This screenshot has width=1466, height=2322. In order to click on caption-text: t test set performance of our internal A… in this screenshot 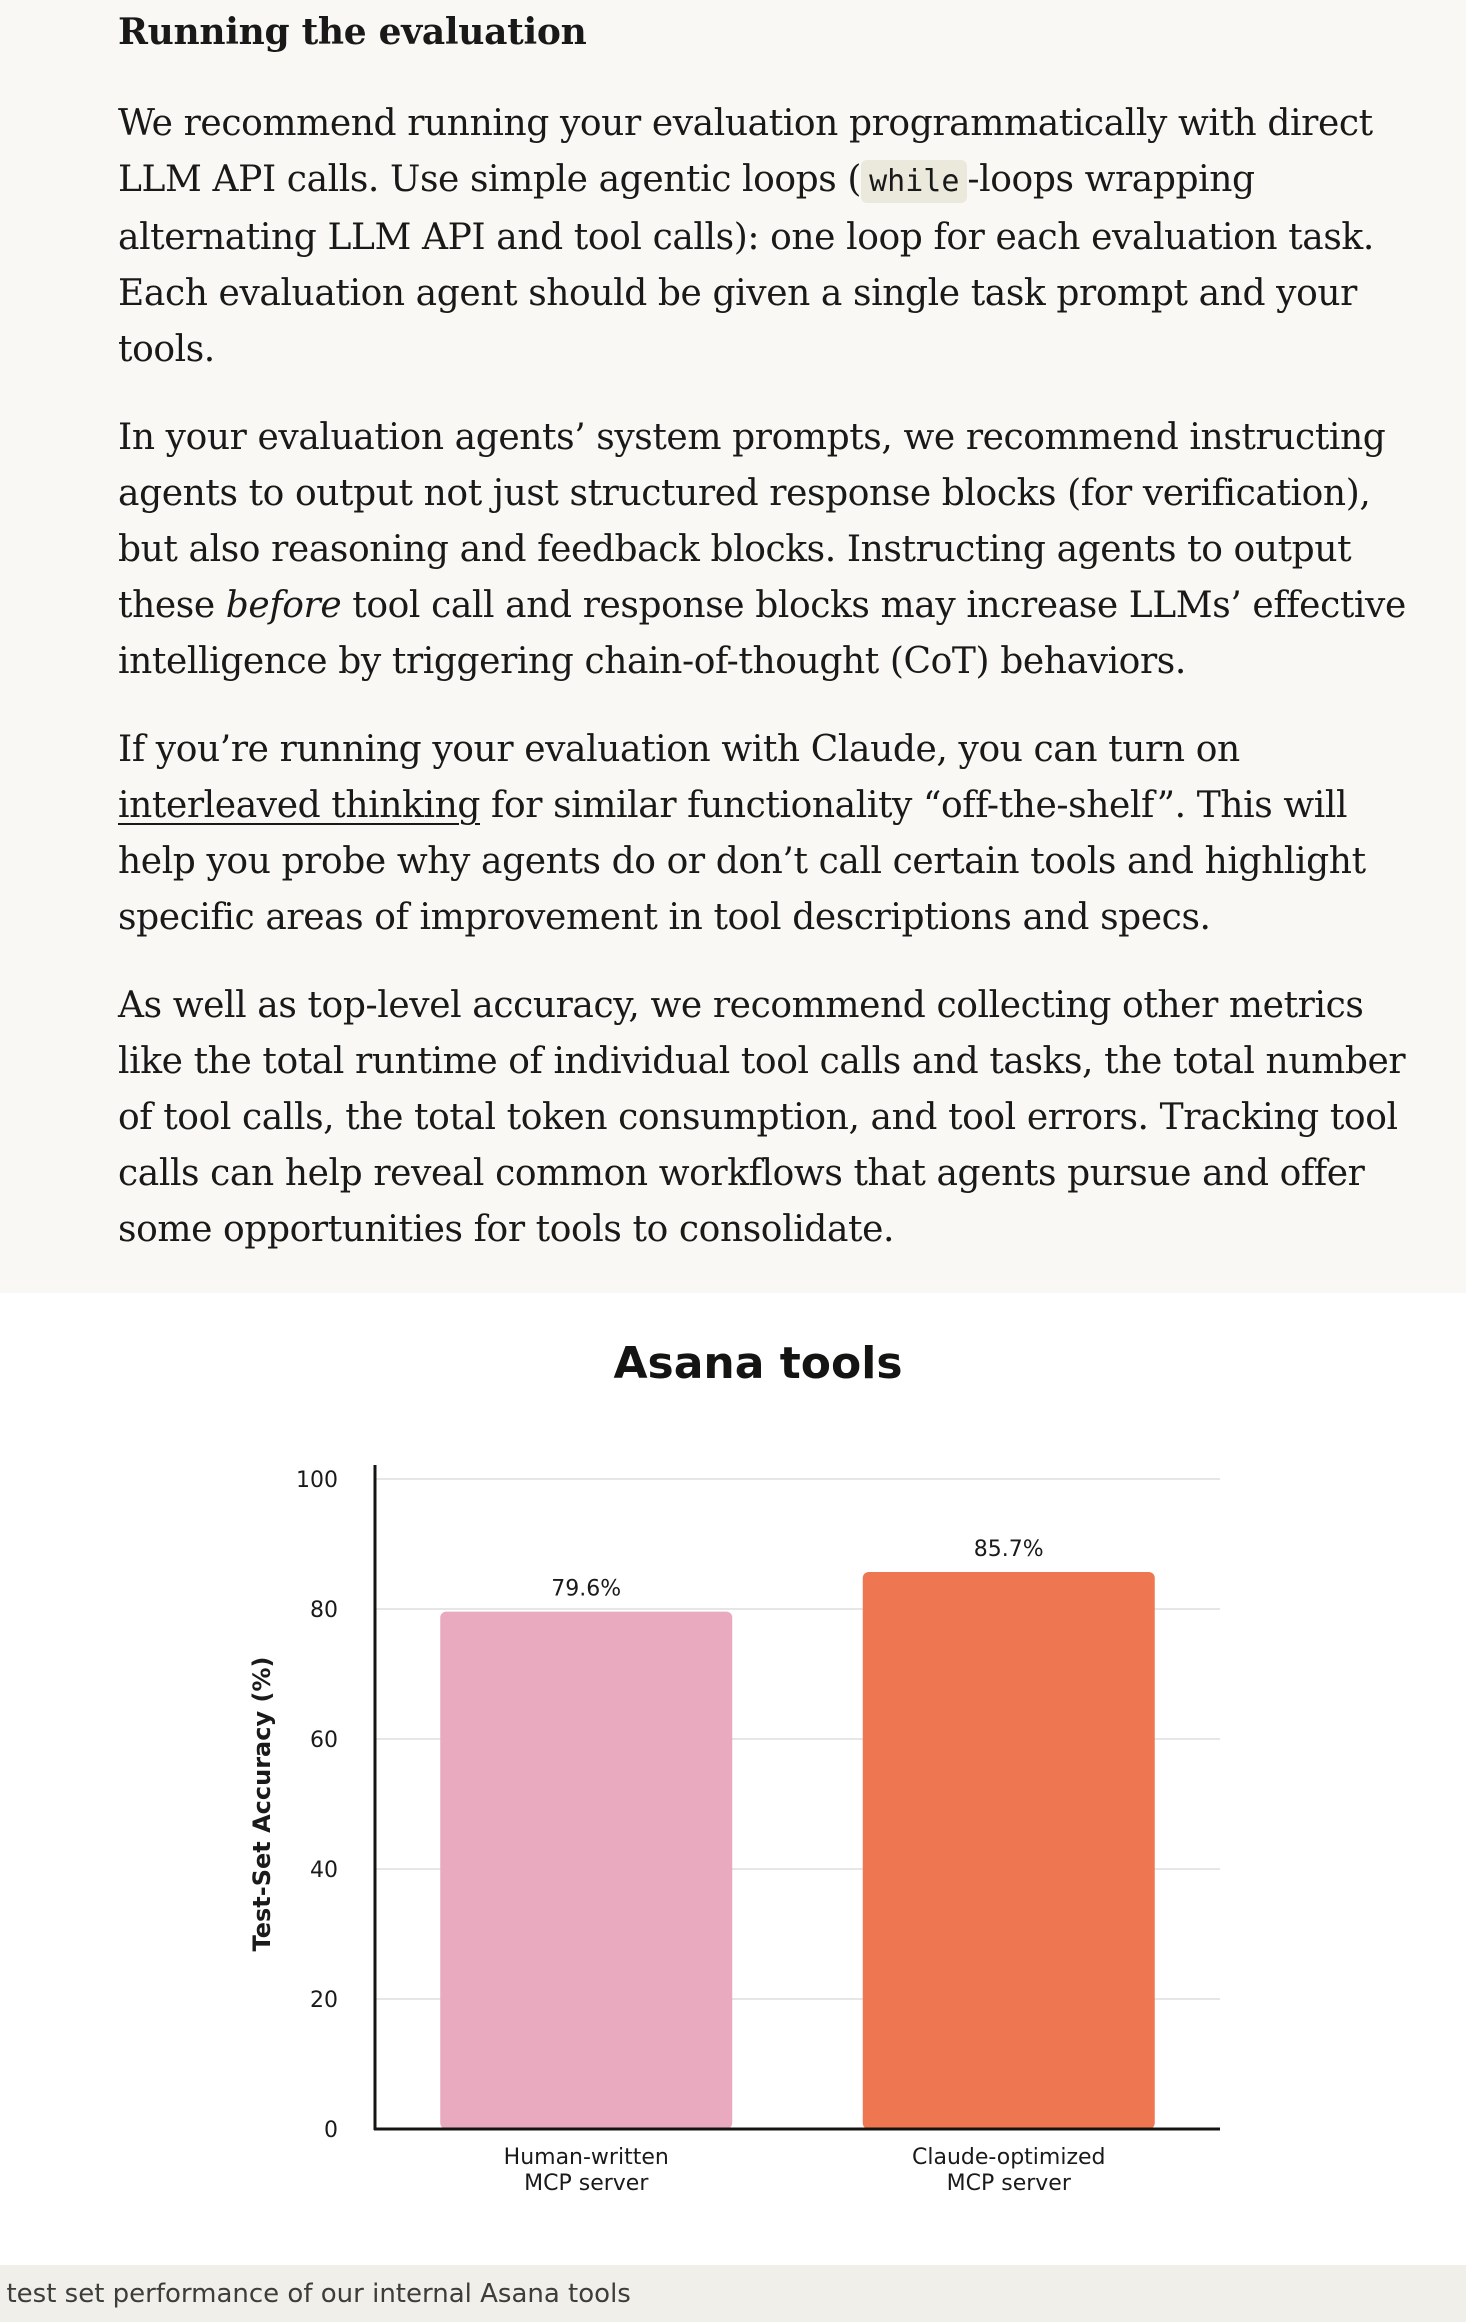, I will do `click(315, 2294)`.